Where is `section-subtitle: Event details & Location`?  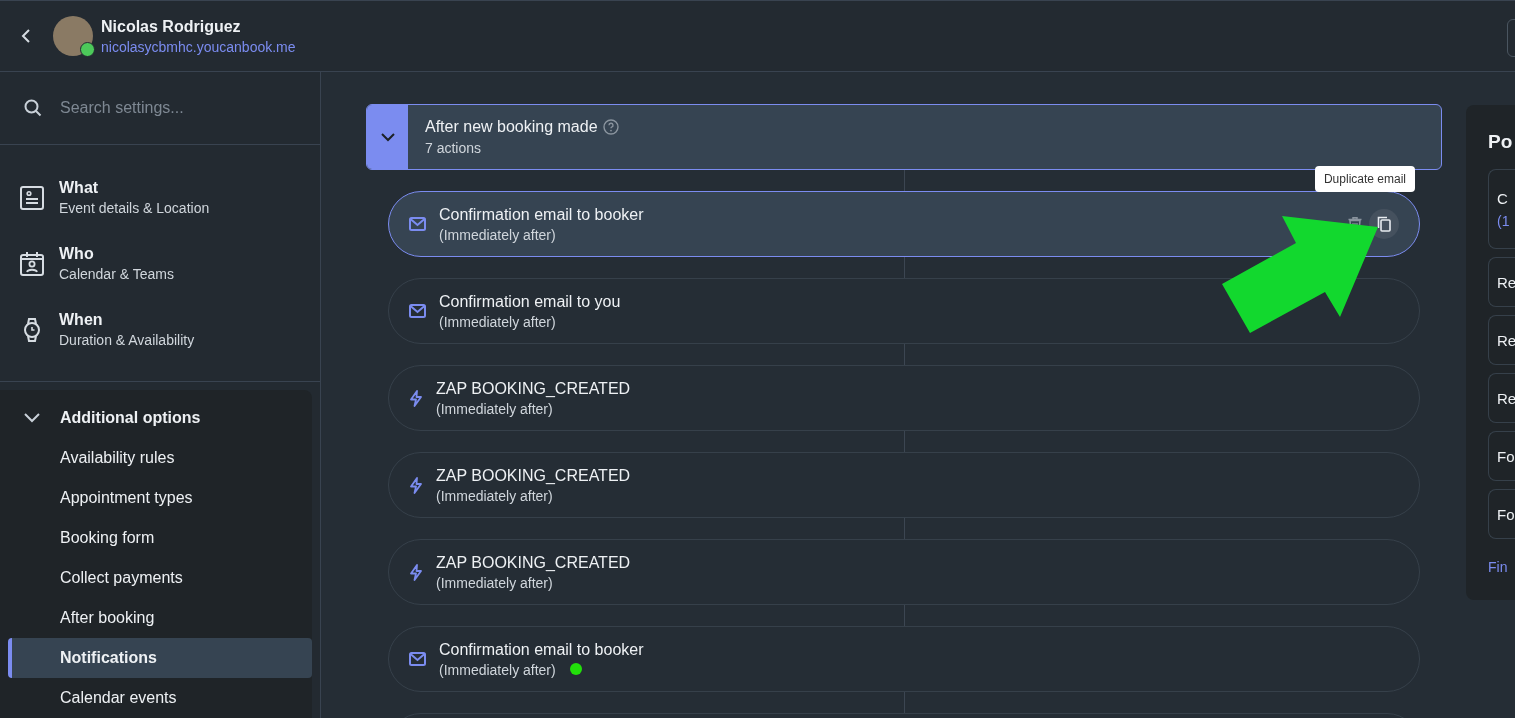 section-subtitle: Event details & Location is located at coordinates (134, 208).